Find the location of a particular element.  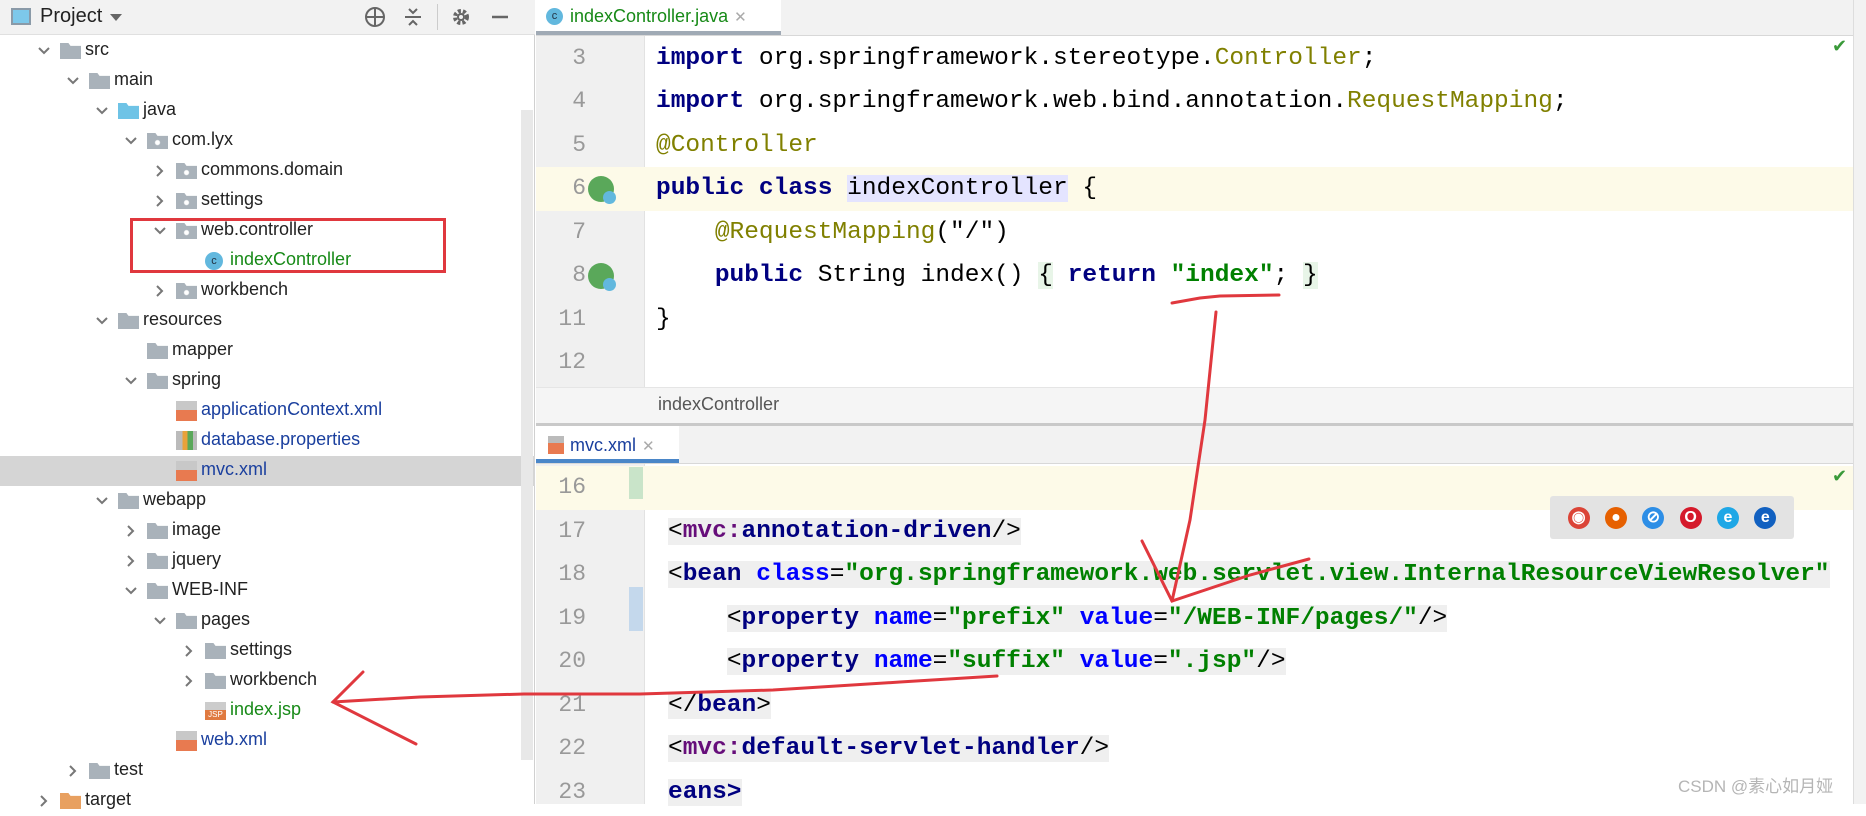

tree-item-label: commons.domain is located at coordinates (272, 169).